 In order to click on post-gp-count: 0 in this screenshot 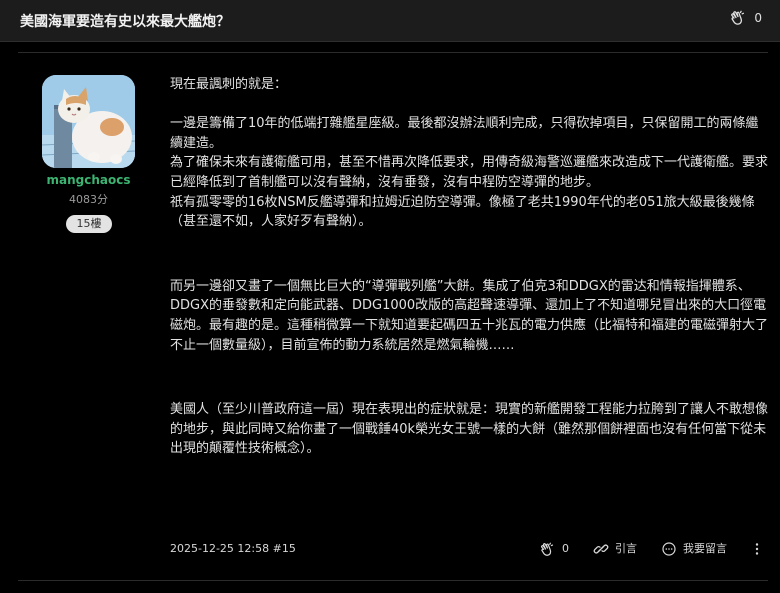, I will do `click(565, 548)`.